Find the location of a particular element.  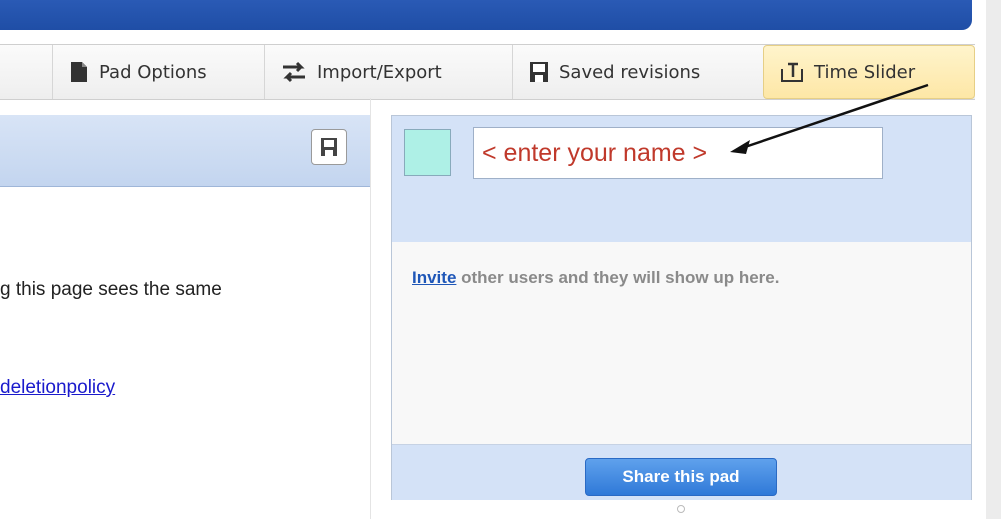

import-export-button: Import/Export is located at coordinates (388, 72).